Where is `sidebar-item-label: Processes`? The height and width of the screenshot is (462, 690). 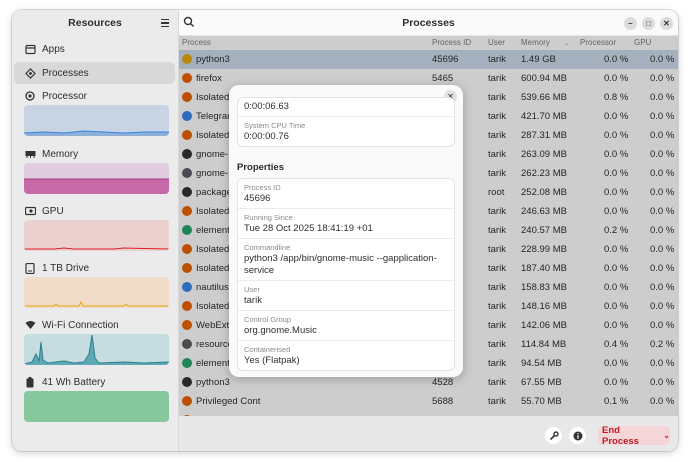
sidebar-item-label: Processes is located at coordinates (65, 73).